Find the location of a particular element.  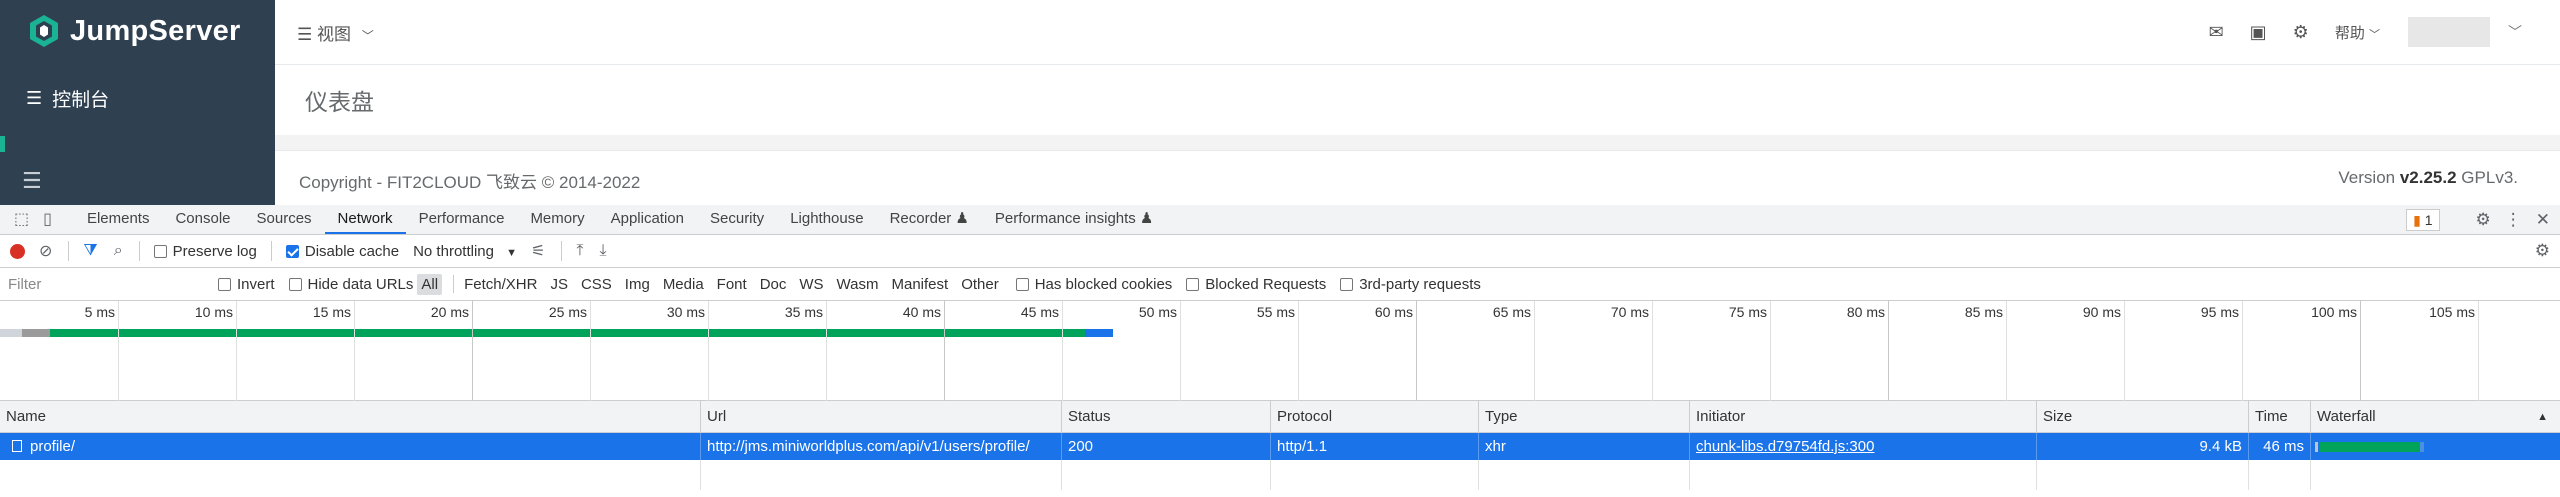

filter-type-doc: Doc is located at coordinates (773, 284).